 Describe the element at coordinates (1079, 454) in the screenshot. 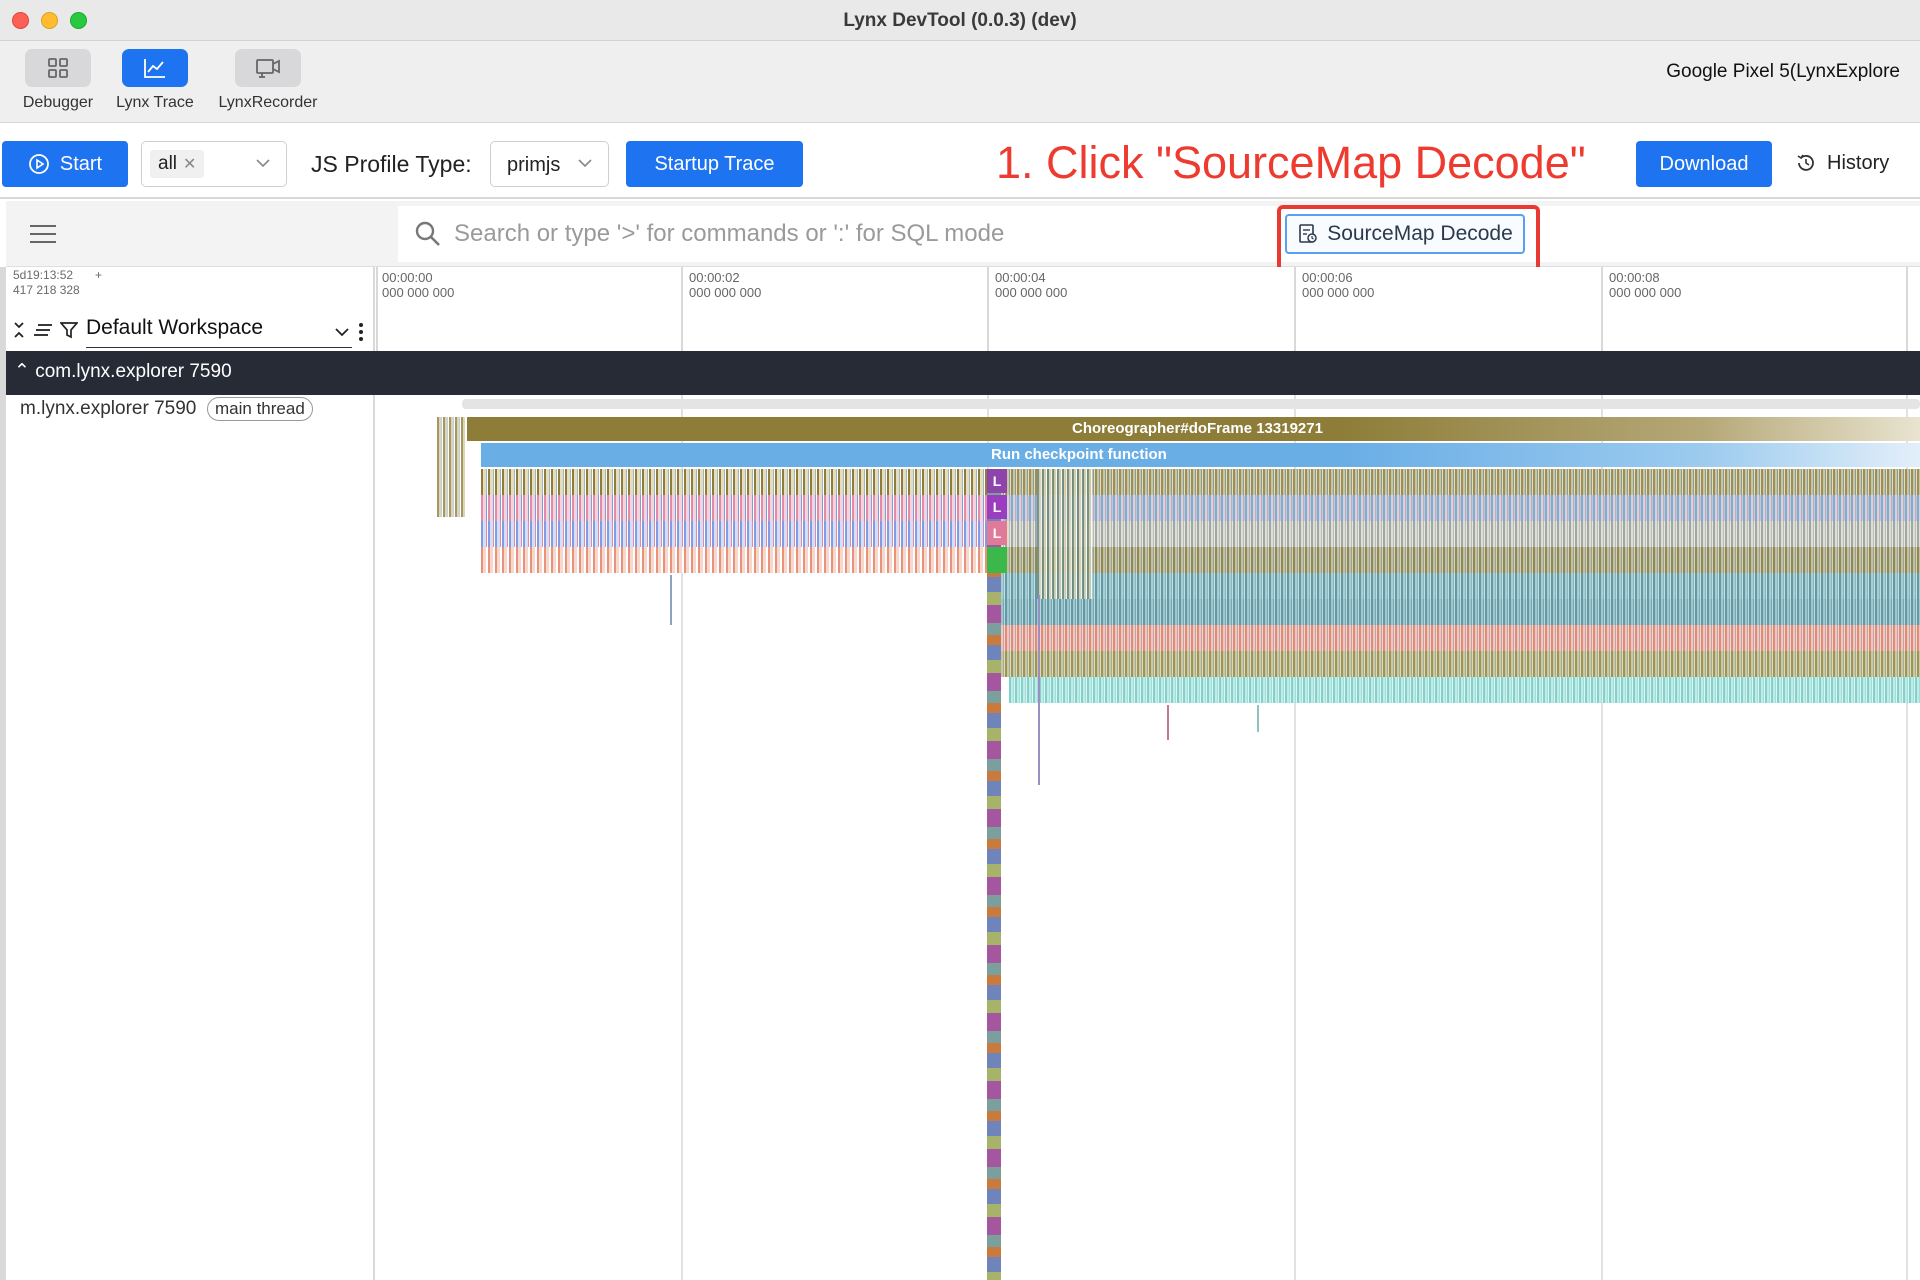

I see `checkpoint-slice-label: Run checkpoint function` at that location.